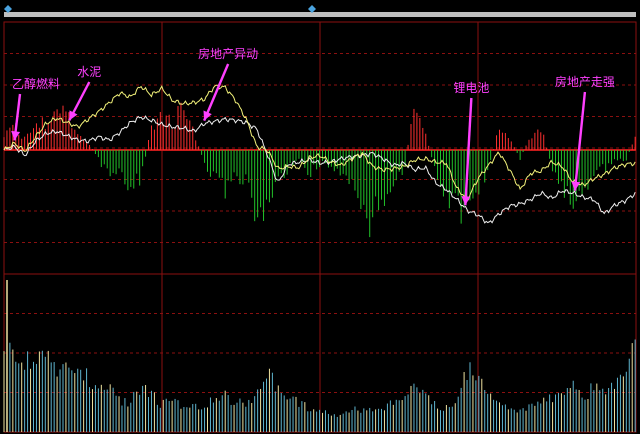  I want to click on annotation-label: 乙醇燃料, so click(36, 83).